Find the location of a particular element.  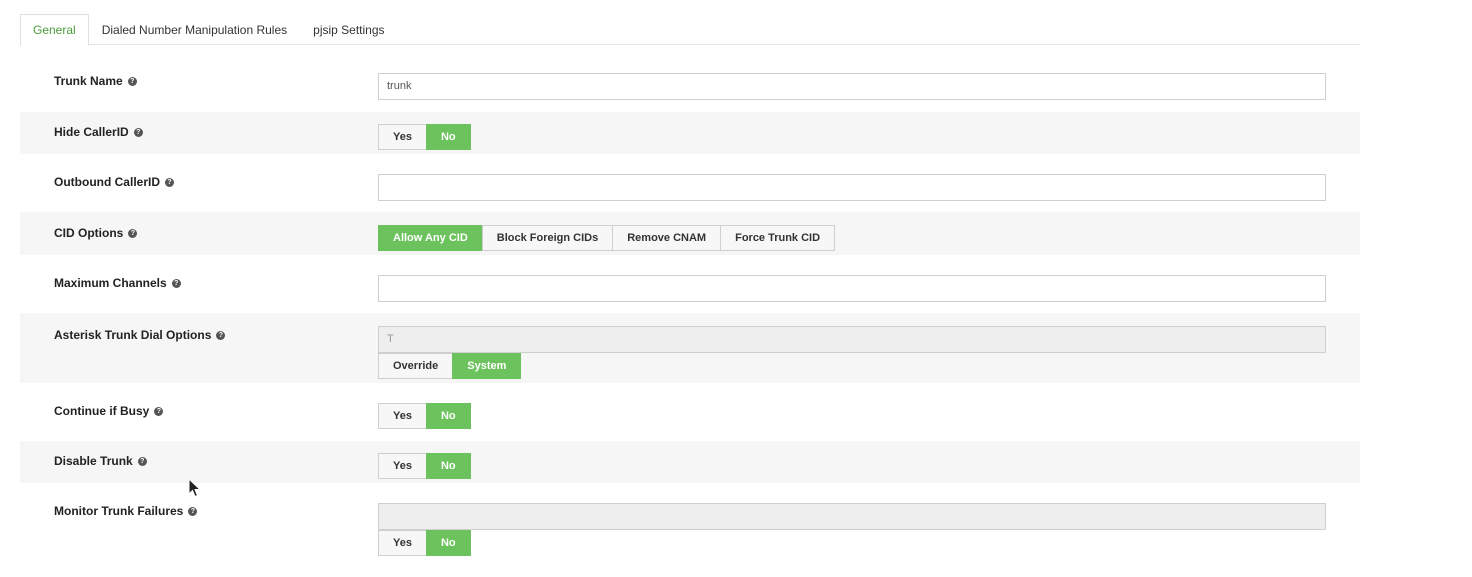

cid-options-label: CID Options ? is located at coordinates (96, 233).